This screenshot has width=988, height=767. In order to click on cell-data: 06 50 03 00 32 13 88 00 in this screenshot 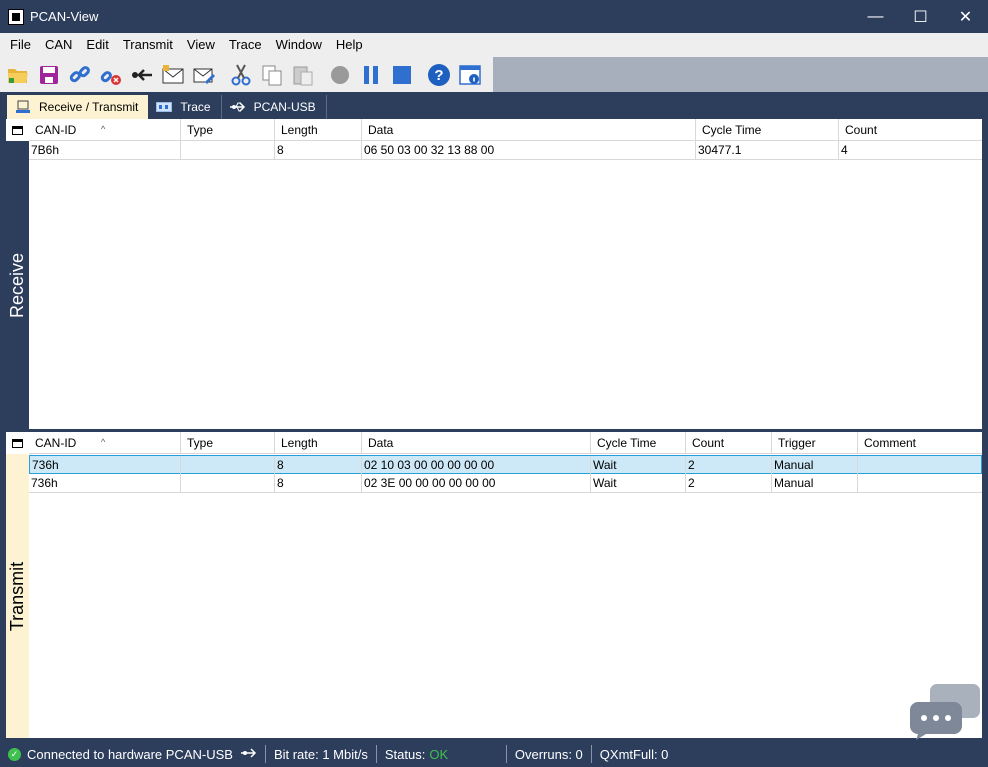, I will do `click(529, 150)`.